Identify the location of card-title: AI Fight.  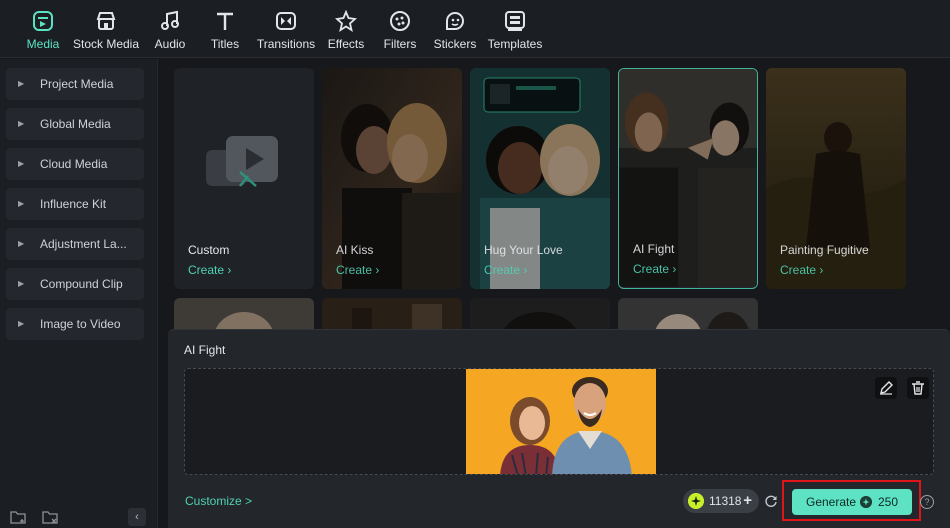
(654, 249).